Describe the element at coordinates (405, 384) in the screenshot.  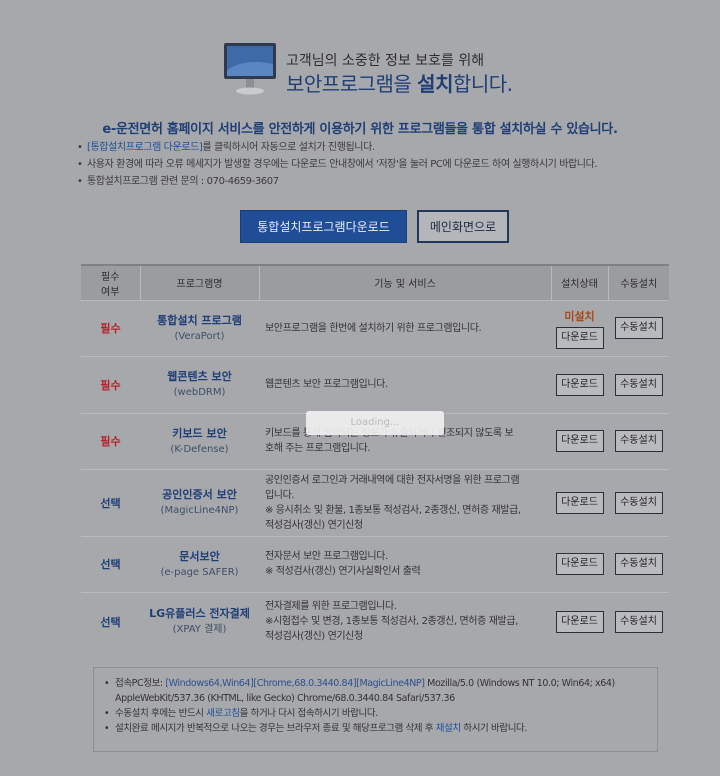
I see `description-cell: 웹콘텐츠 보안 프로그램입니다.` at that location.